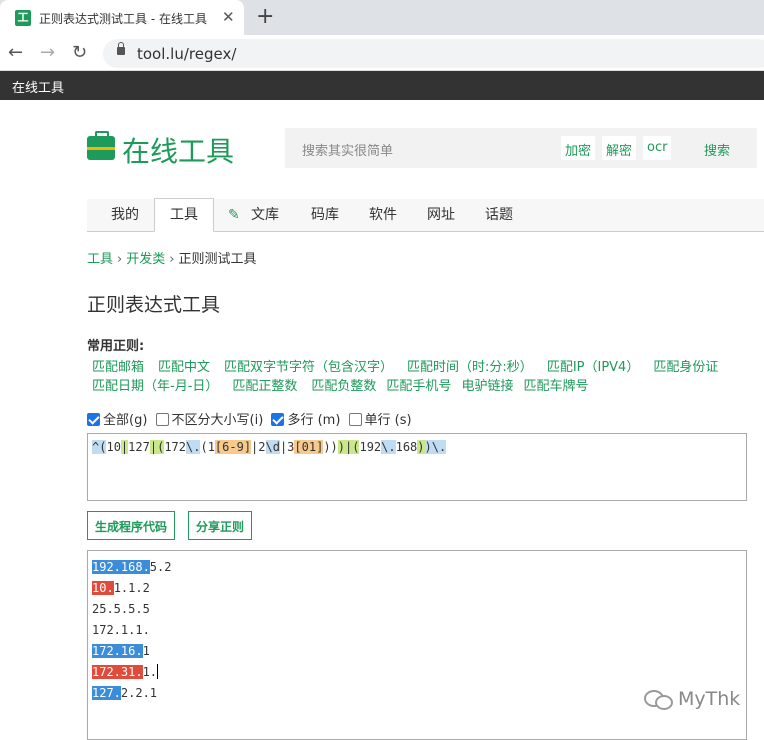  I want to click on nav-item-urls: 网址, so click(441, 215).